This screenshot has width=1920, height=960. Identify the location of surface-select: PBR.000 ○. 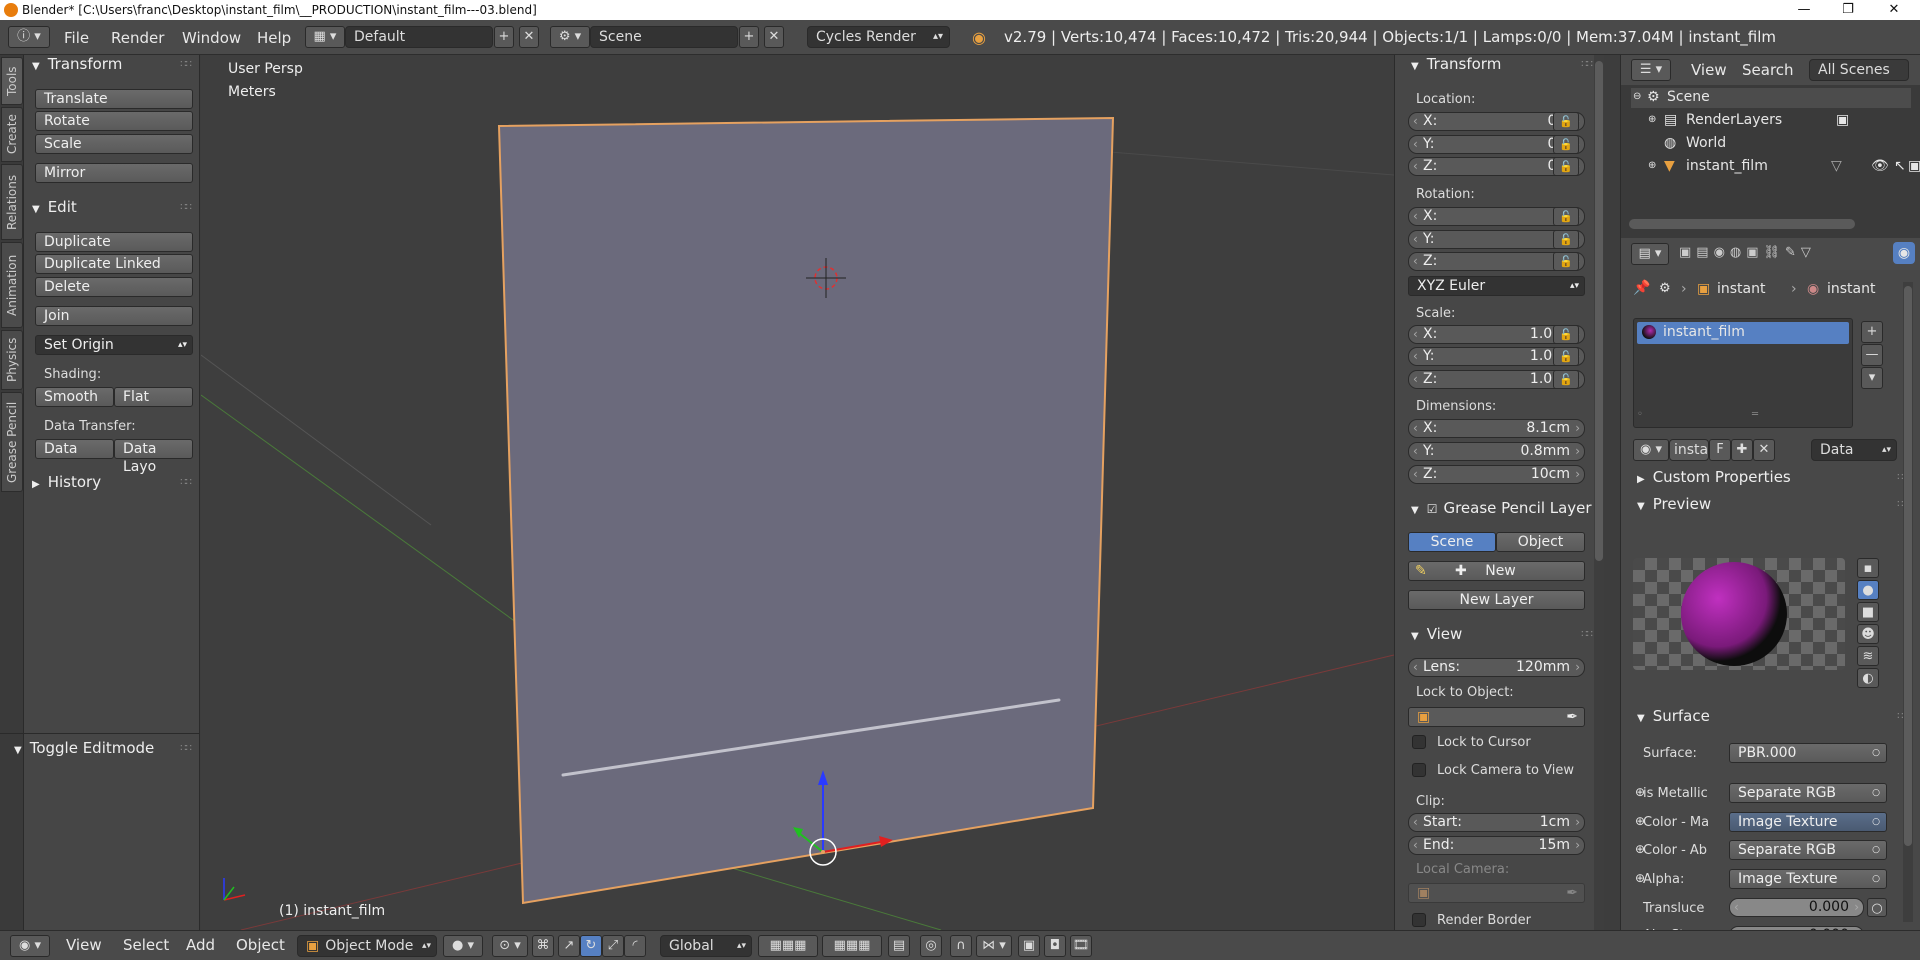
(1808, 753).